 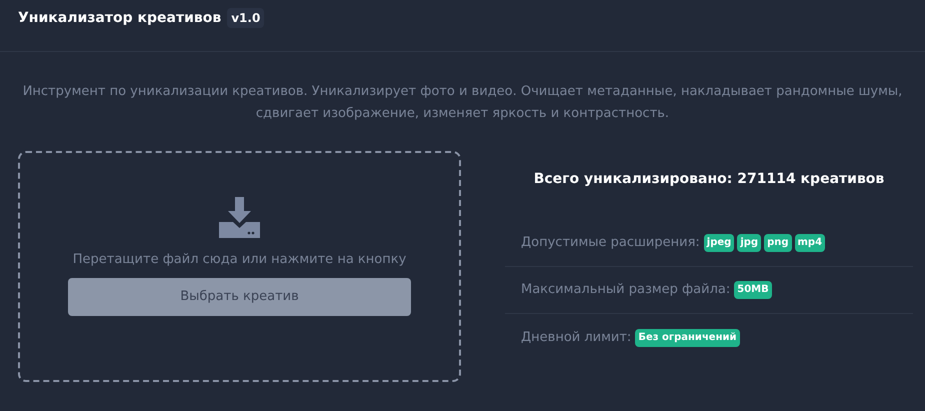 I want to click on choose-button: Выбрать креатив, so click(x=239, y=297).